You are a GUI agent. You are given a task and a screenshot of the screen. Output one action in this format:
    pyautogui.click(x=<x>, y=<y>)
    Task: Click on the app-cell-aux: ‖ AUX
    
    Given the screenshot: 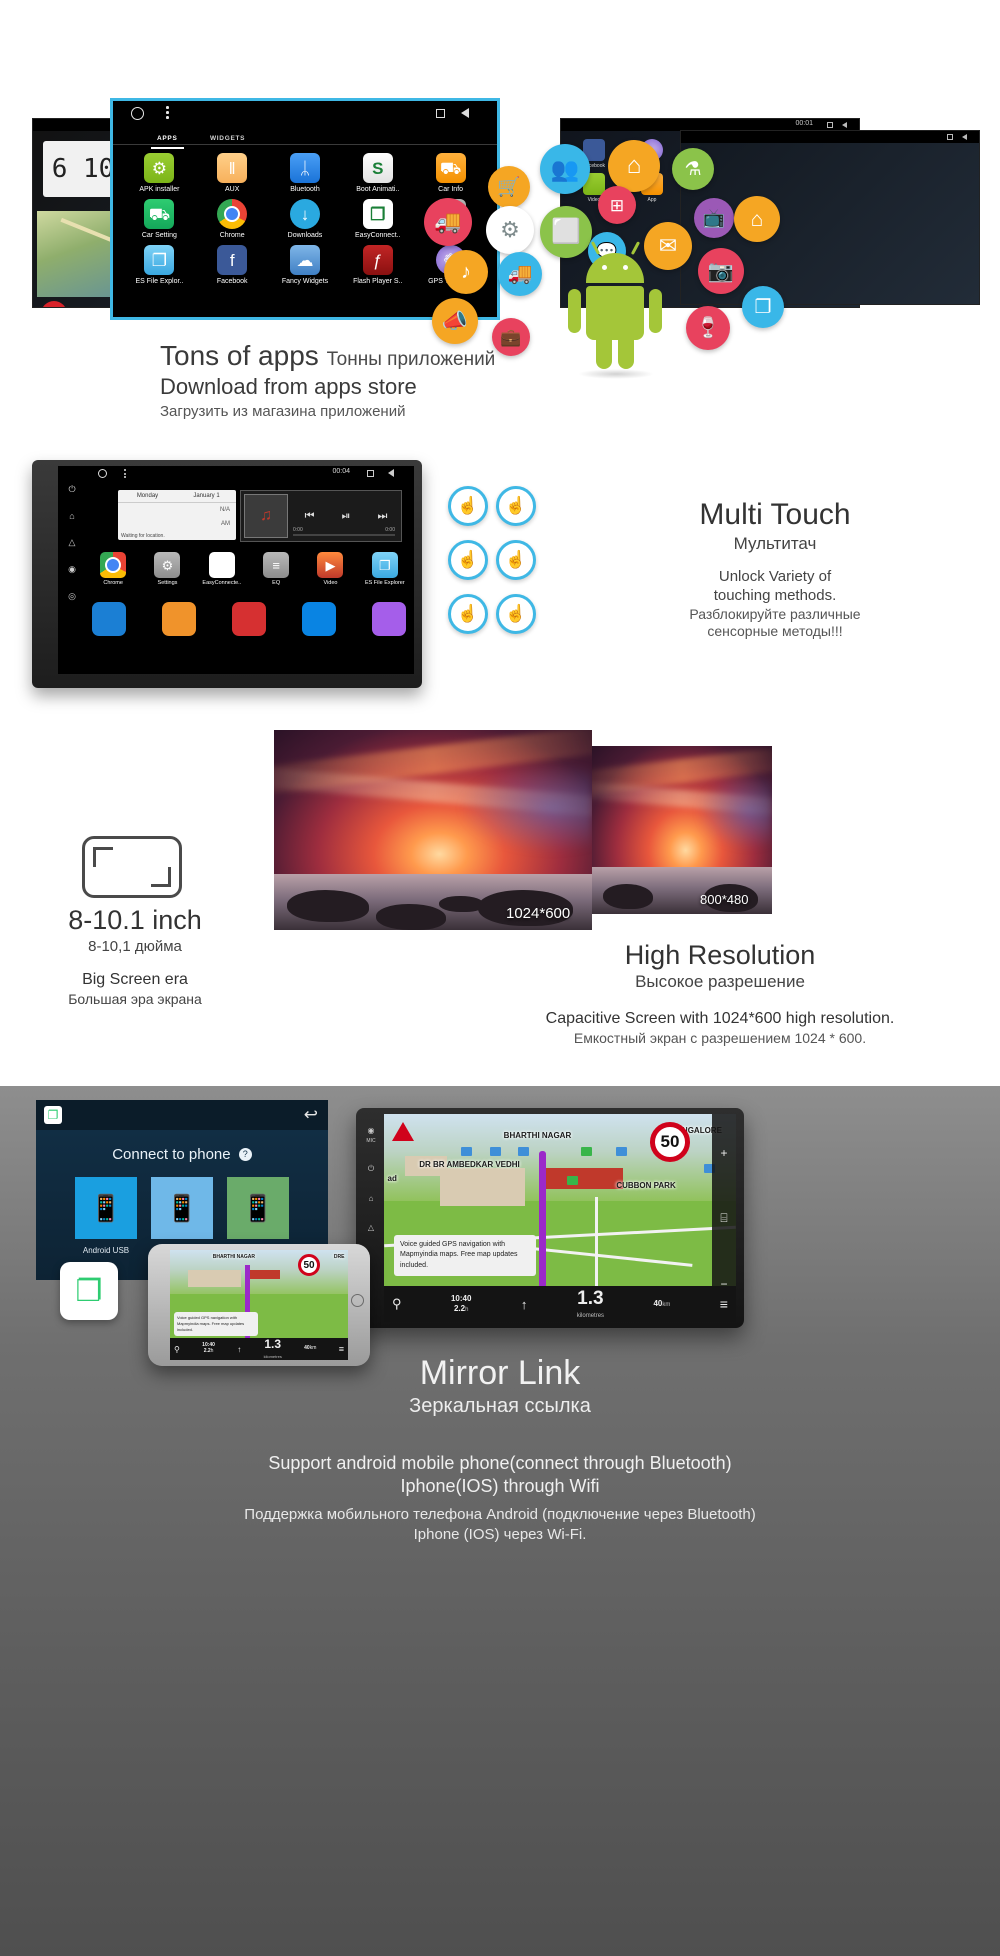 What is the action you would take?
    pyautogui.click(x=232, y=173)
    